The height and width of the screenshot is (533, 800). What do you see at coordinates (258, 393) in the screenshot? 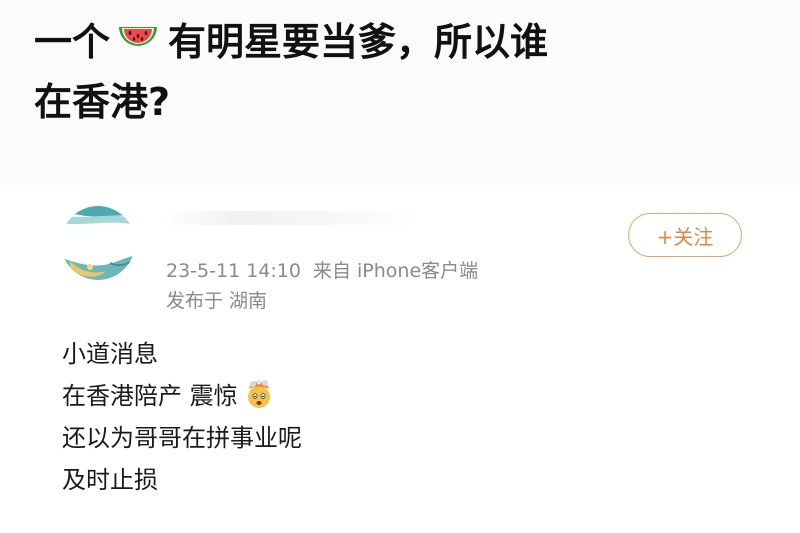
I see `exploding-head-icon` at bounding box center [258, 393].